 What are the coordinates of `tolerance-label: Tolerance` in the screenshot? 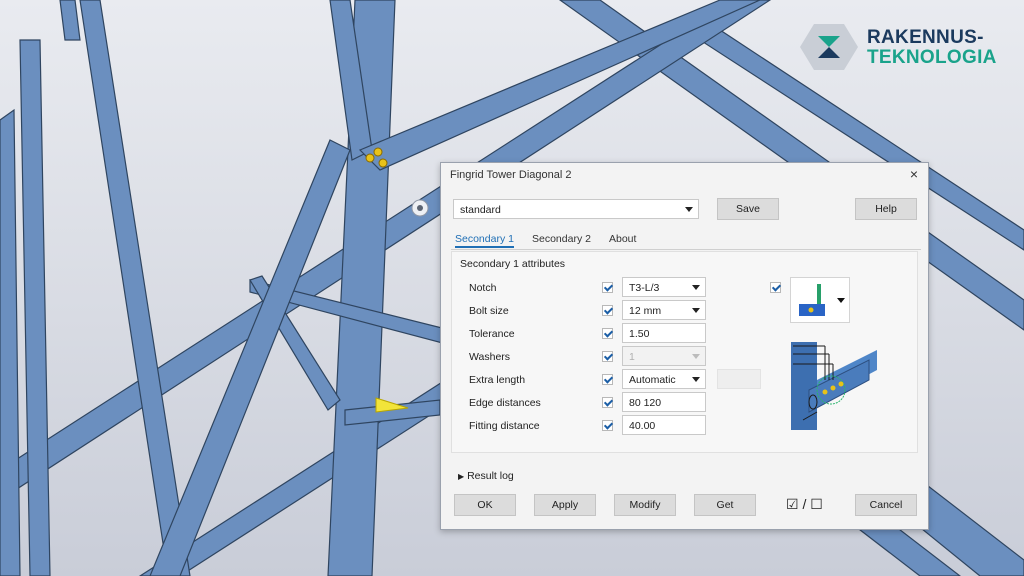 It's located at (492, 334).